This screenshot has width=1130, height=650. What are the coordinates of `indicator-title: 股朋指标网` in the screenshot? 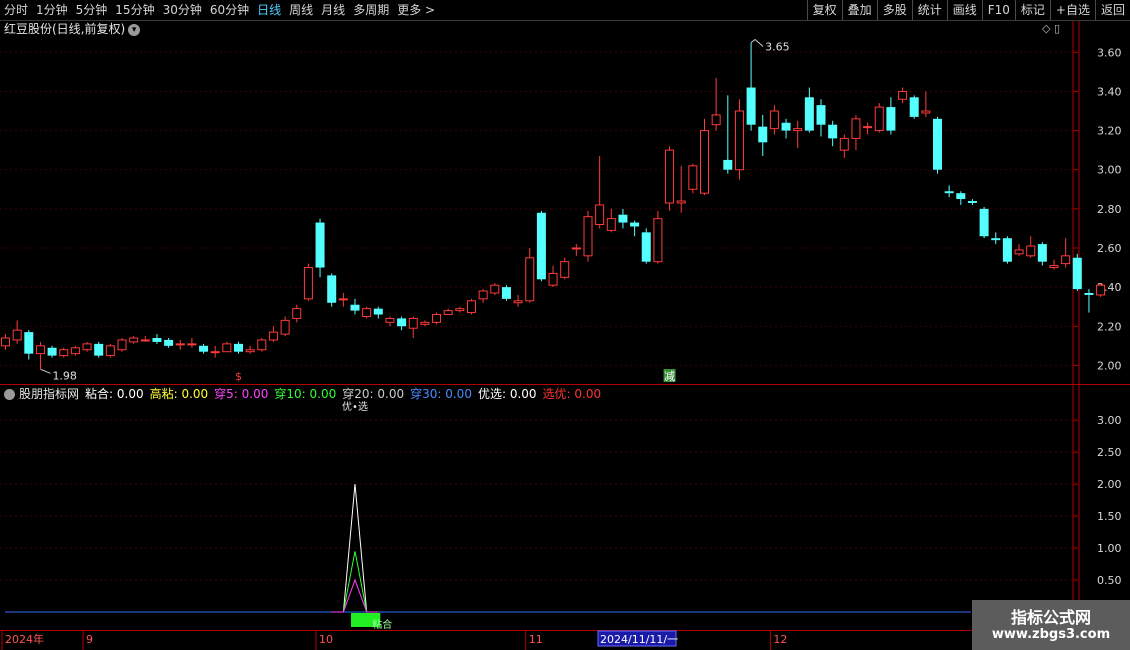 It's located at (49, 394).